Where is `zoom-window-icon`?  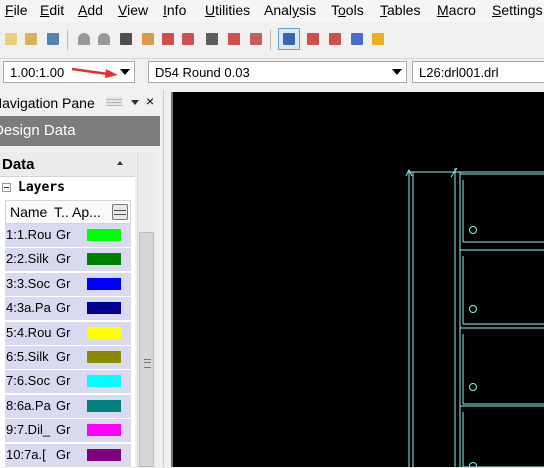 zoom-window-icon is located at coordinates (212, 39).